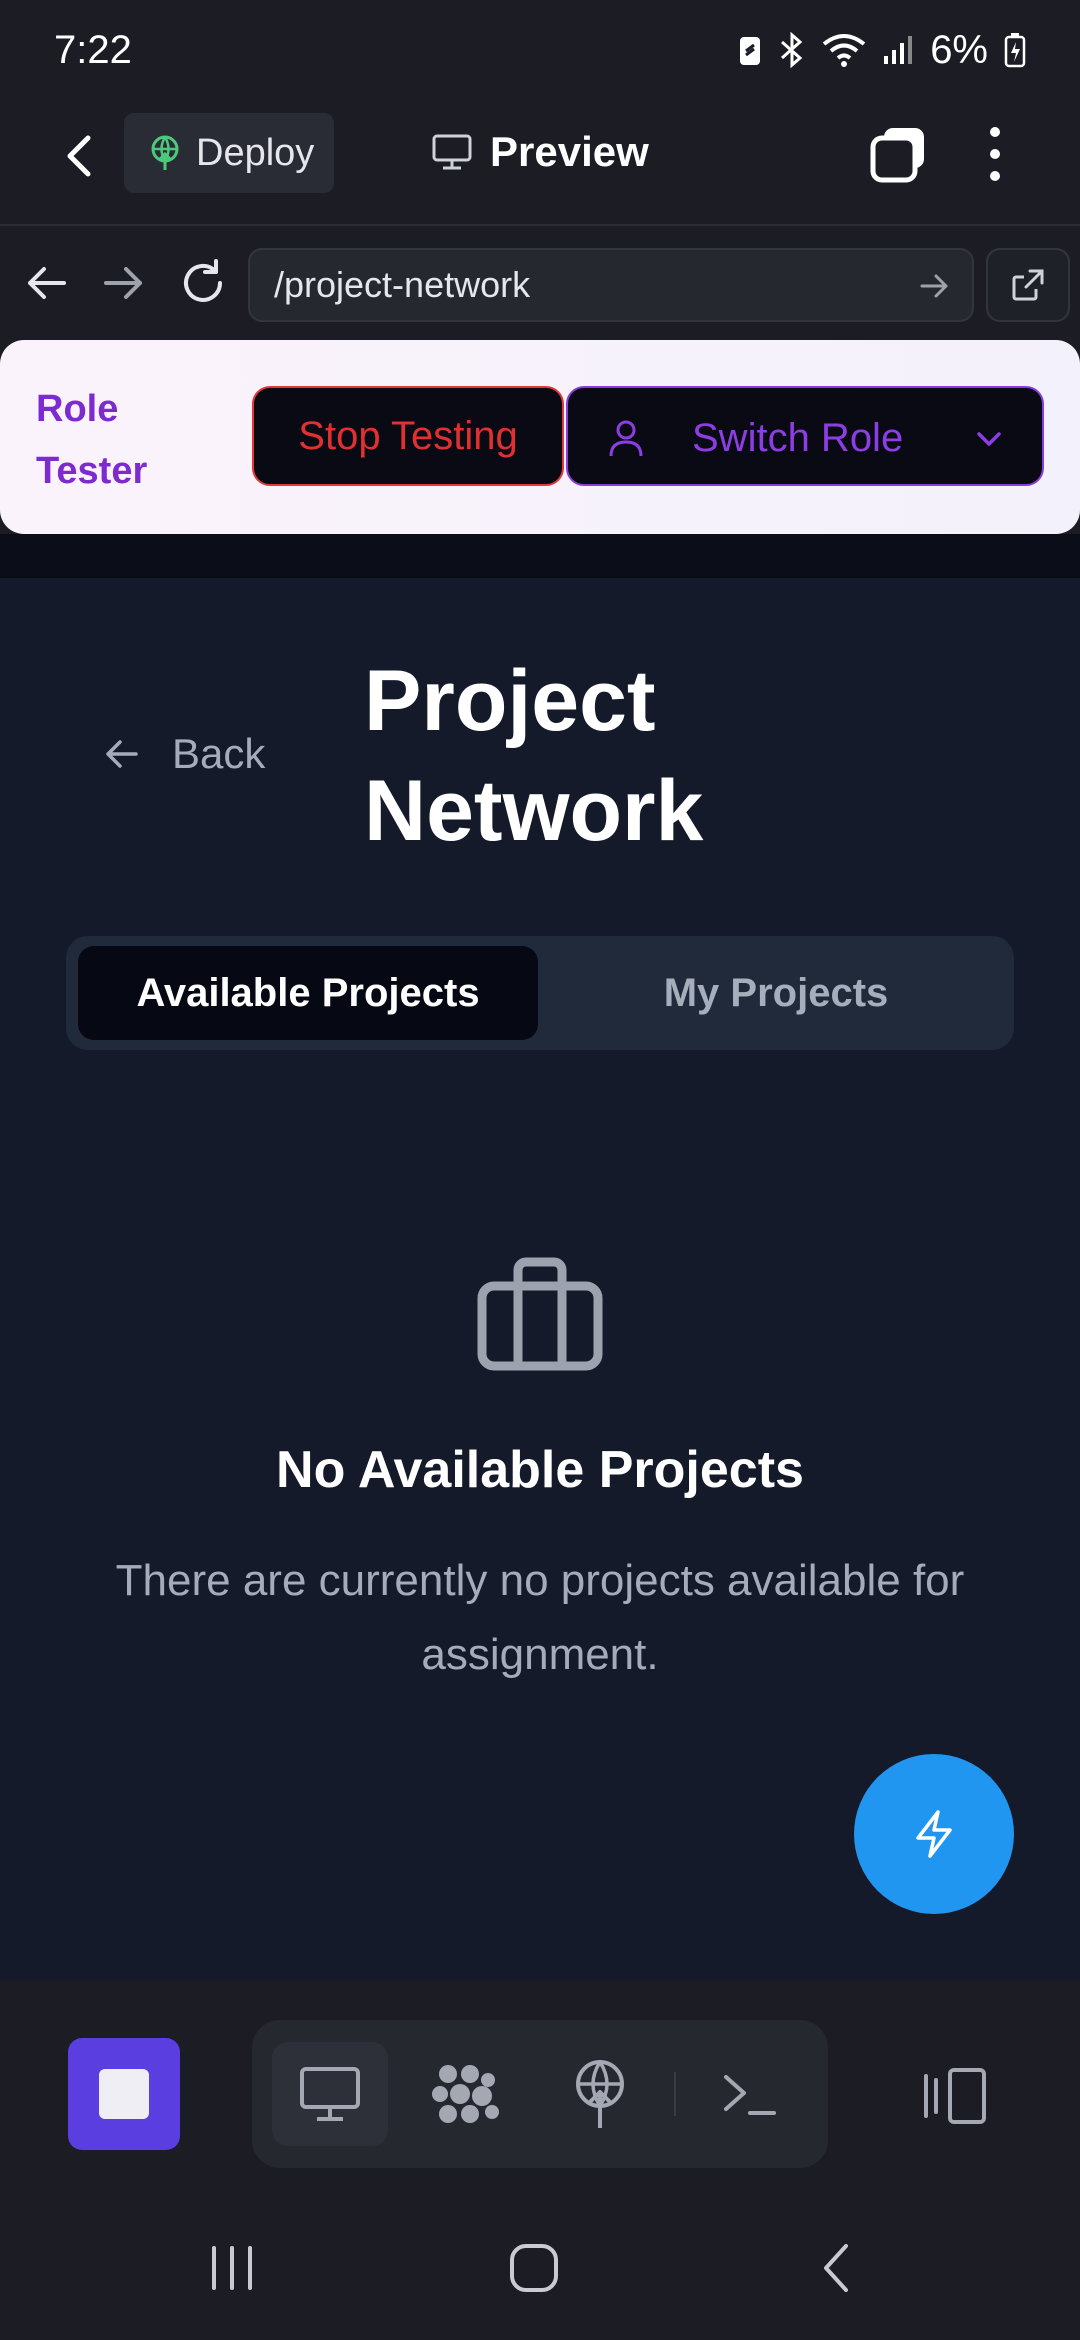 The height and width of the screenshot is (2340, 1080). Describe the element at coordinates (540, 2094) in the screenshot. I see `tool-group` at that location.